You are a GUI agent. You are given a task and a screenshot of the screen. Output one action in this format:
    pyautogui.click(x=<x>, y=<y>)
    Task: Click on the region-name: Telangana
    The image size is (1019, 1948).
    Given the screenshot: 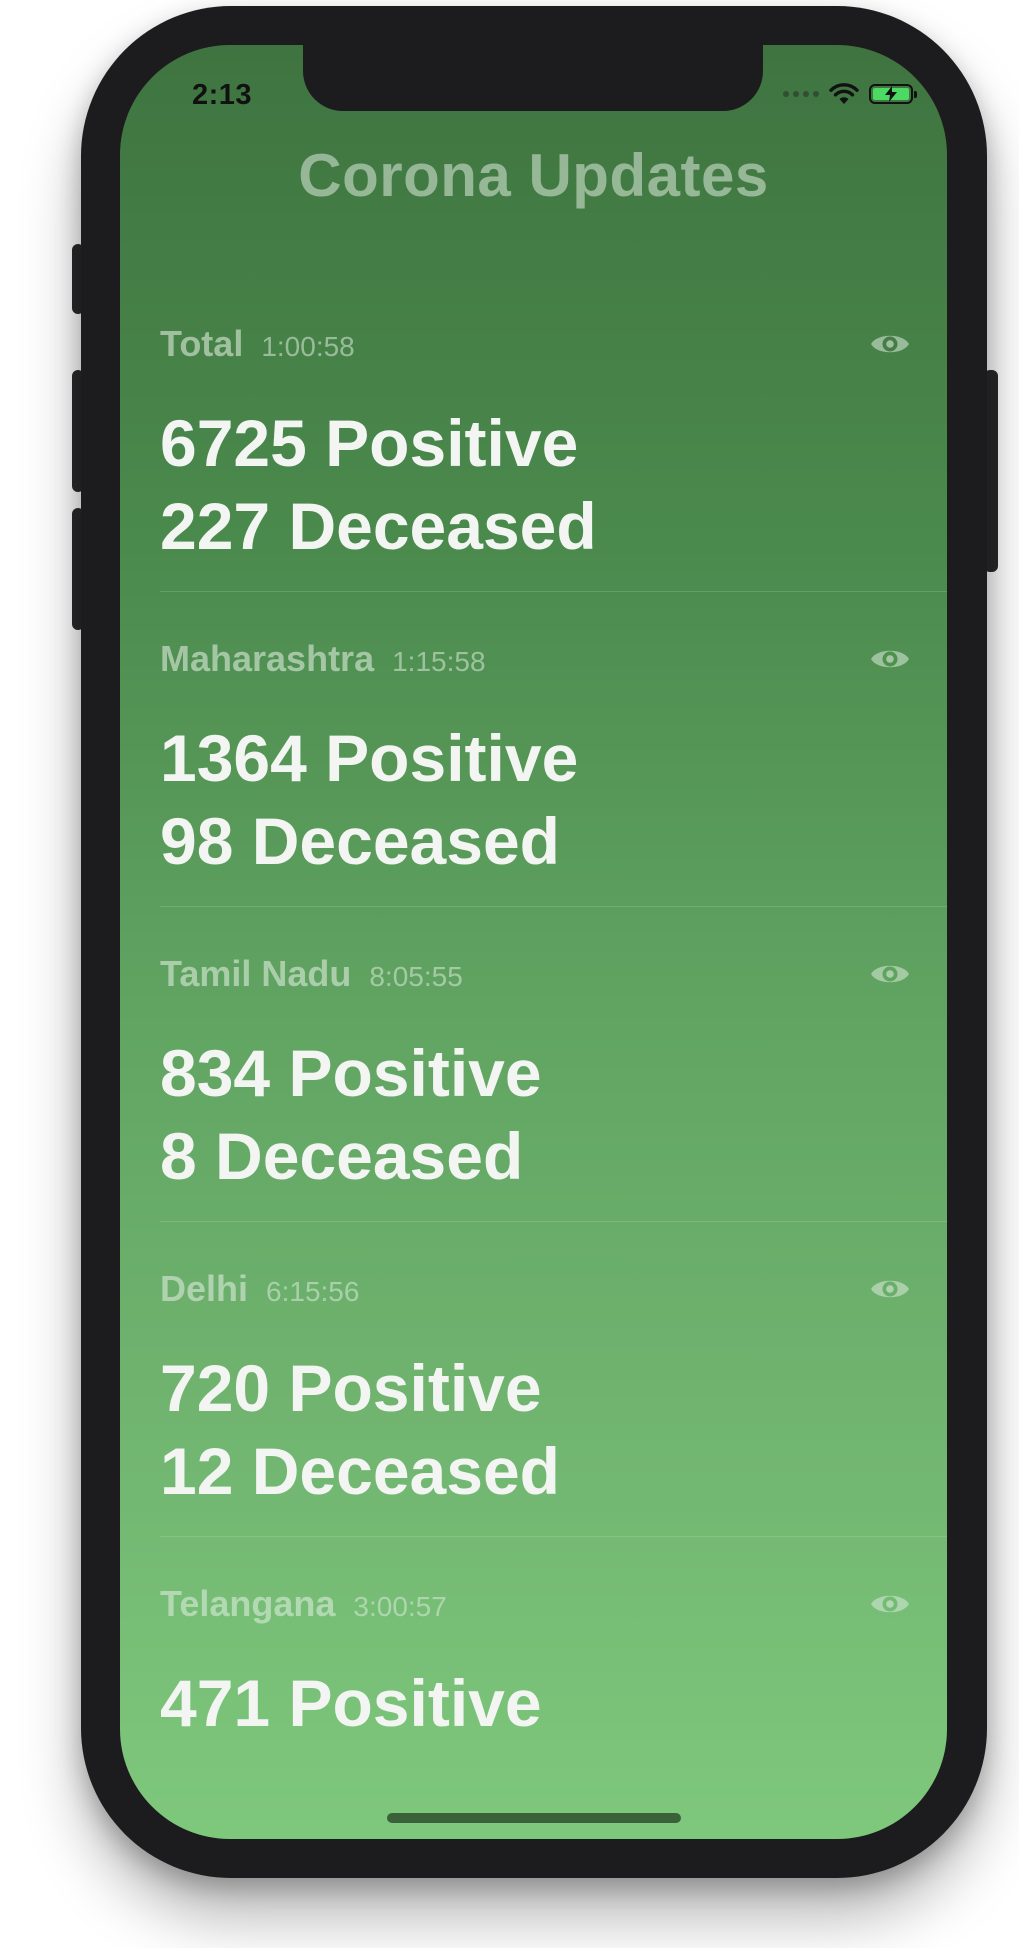 What is the action you would take?
    pyautogui.click(x=248, y=1603)
    